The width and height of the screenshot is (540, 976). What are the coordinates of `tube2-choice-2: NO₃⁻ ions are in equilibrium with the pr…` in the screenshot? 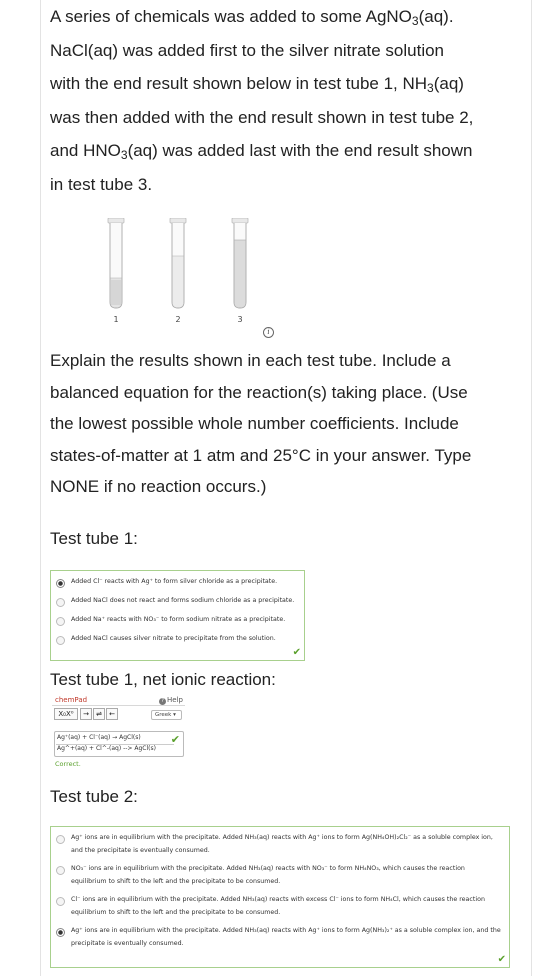 It's located at (260, 876).